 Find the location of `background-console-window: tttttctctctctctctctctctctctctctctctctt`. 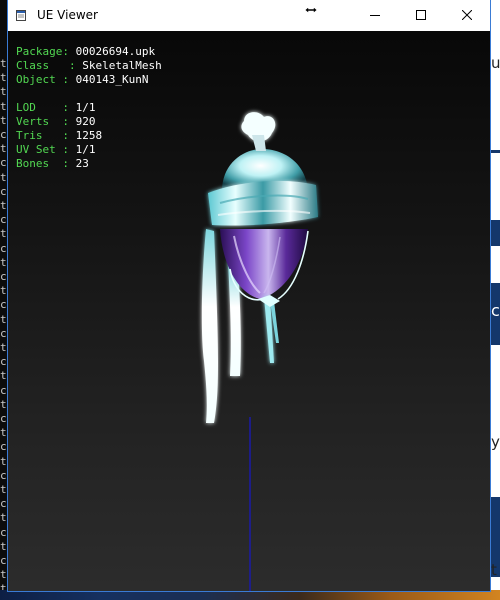

background-console-window: tttttctctctctctctctctctctctctctctctctt is located at coordinates (4, 300).